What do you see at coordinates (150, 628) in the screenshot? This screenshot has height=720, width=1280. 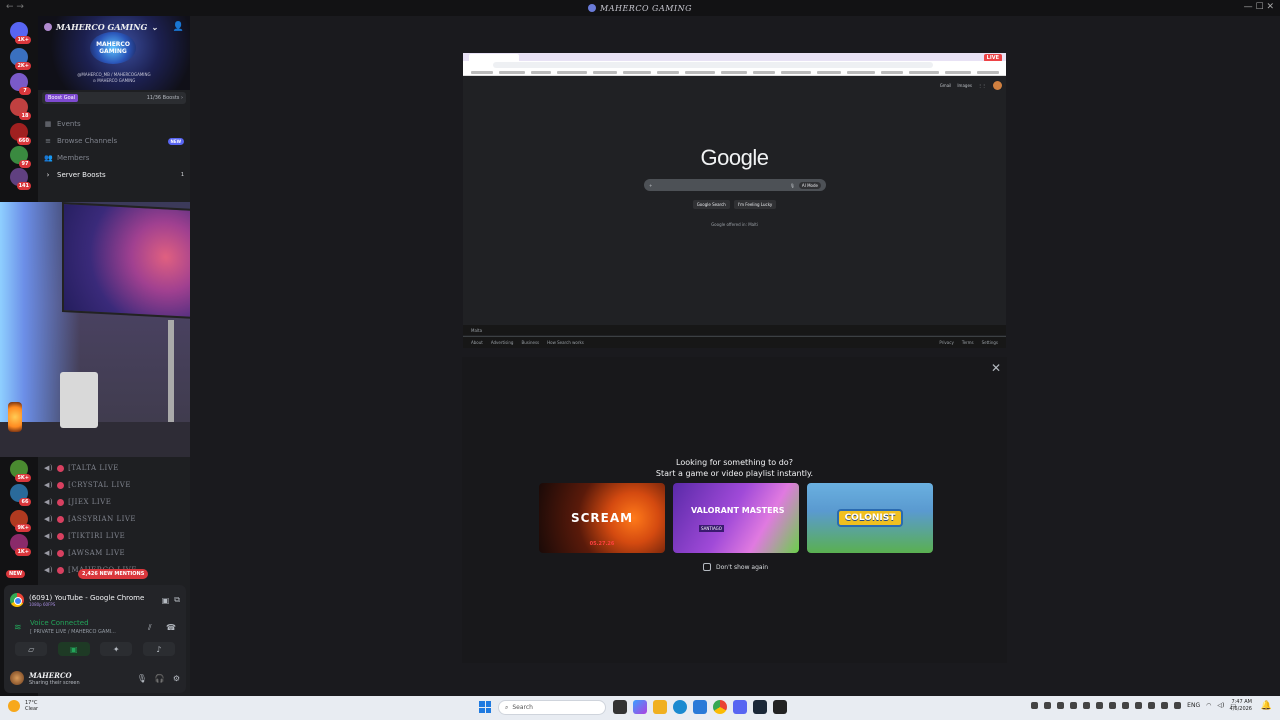 I see `noise-suppression-icon: ⫽` at bounding box center [150, 628].